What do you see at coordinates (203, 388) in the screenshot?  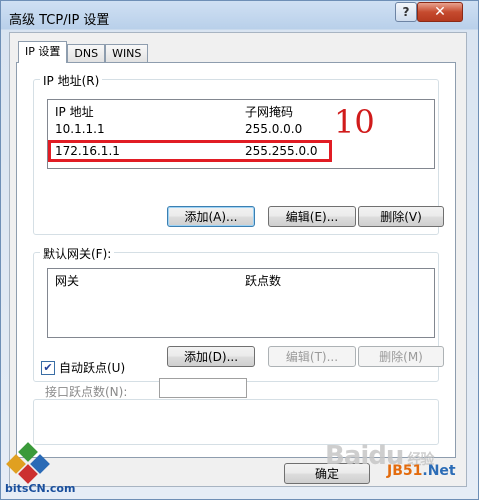 I see `interface-metric-input` at bounding box center [203, 388].